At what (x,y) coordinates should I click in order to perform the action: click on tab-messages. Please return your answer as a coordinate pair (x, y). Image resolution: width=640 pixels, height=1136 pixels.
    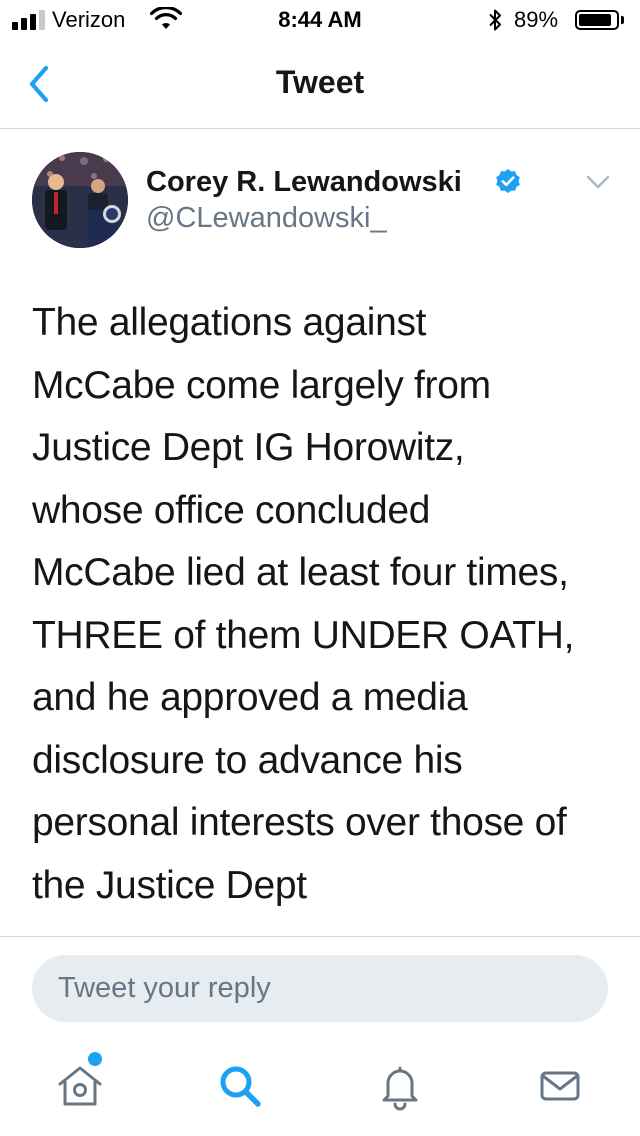
    Looking at the image, I should click on (560, 1086).